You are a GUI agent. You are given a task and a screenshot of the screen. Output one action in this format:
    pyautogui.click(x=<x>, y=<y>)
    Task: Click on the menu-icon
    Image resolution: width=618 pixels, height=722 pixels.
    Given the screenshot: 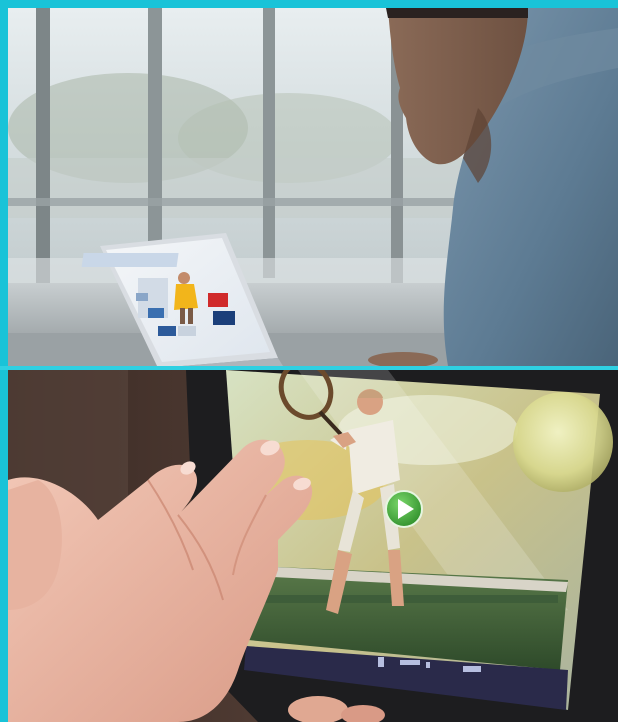 What is the action you would take?
    pyautogui.click(x=472, y=669)
    